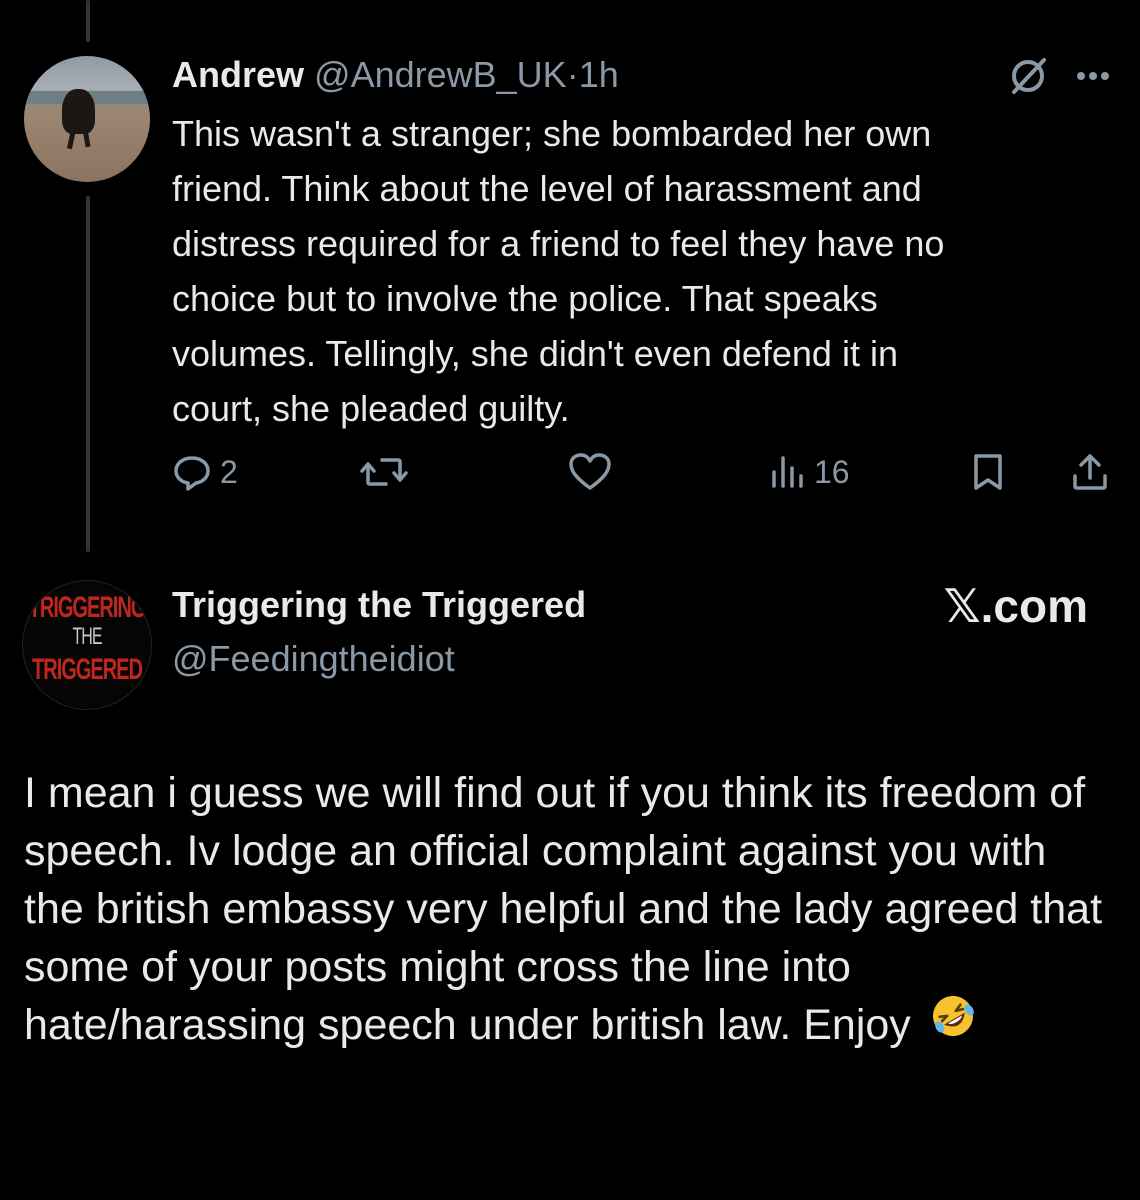  I want to click on reply-icon, so click(192, 472).